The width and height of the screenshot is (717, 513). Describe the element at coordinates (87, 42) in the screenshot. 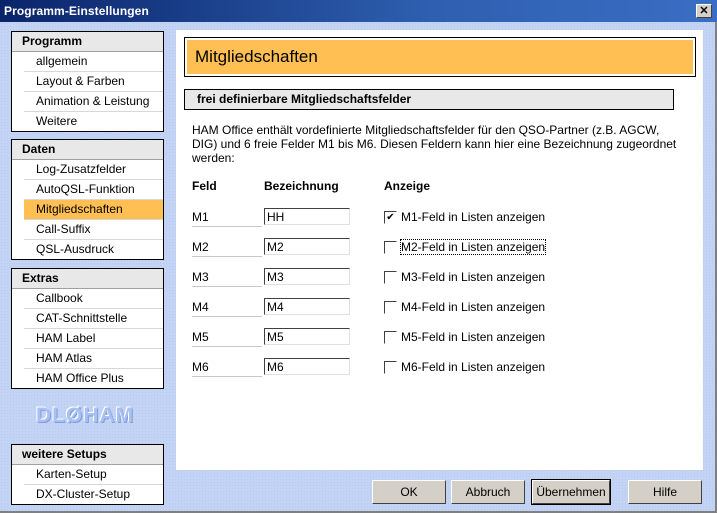

I see `nav-group-header: Programm` at that location.